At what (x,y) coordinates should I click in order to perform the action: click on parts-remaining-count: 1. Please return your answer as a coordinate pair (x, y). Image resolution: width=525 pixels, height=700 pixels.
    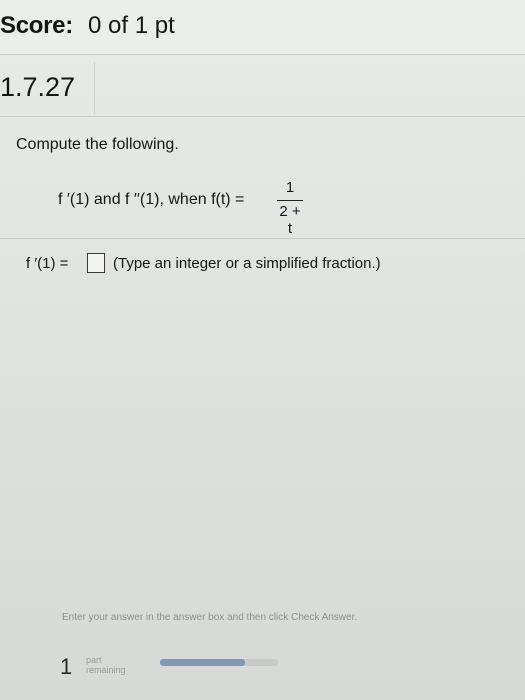
    Looking at the image, I should click on (66, 666).